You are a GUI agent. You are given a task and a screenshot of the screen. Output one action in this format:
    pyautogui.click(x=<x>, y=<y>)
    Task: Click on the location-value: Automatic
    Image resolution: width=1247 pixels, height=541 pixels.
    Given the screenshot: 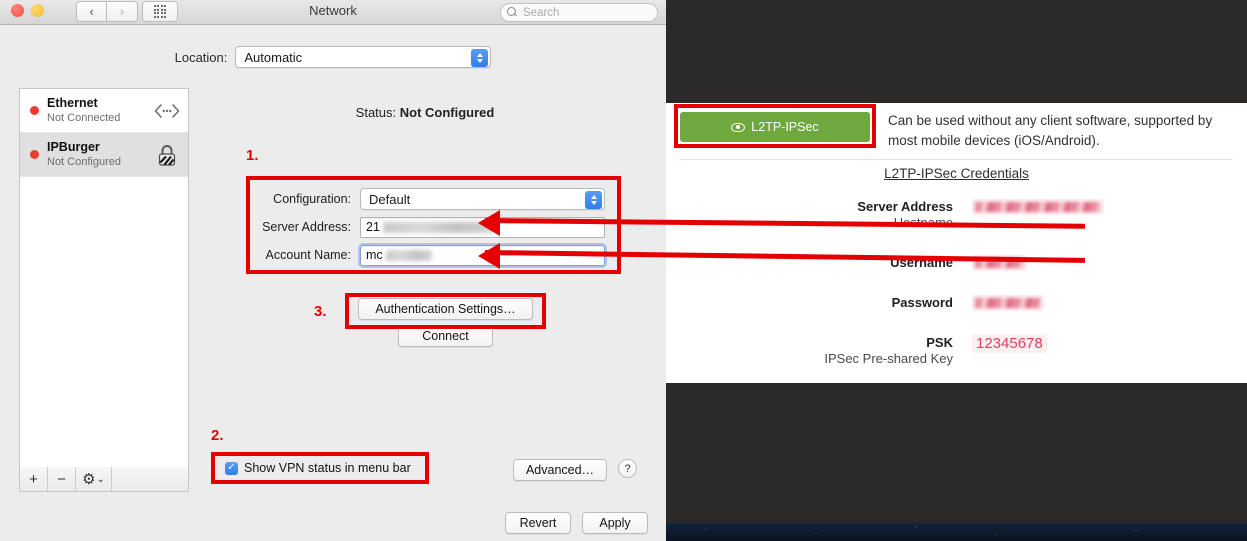 What is the action you would take?
    pyautogui.click(x=273, y=57)
    